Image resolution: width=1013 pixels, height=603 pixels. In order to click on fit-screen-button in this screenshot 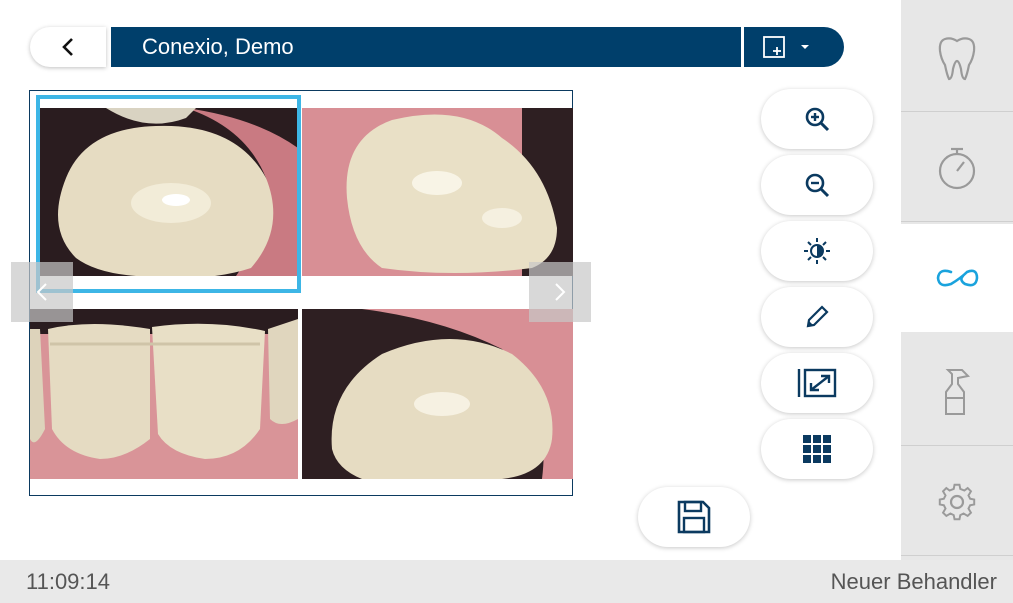, I will do `click(817, 383)`.